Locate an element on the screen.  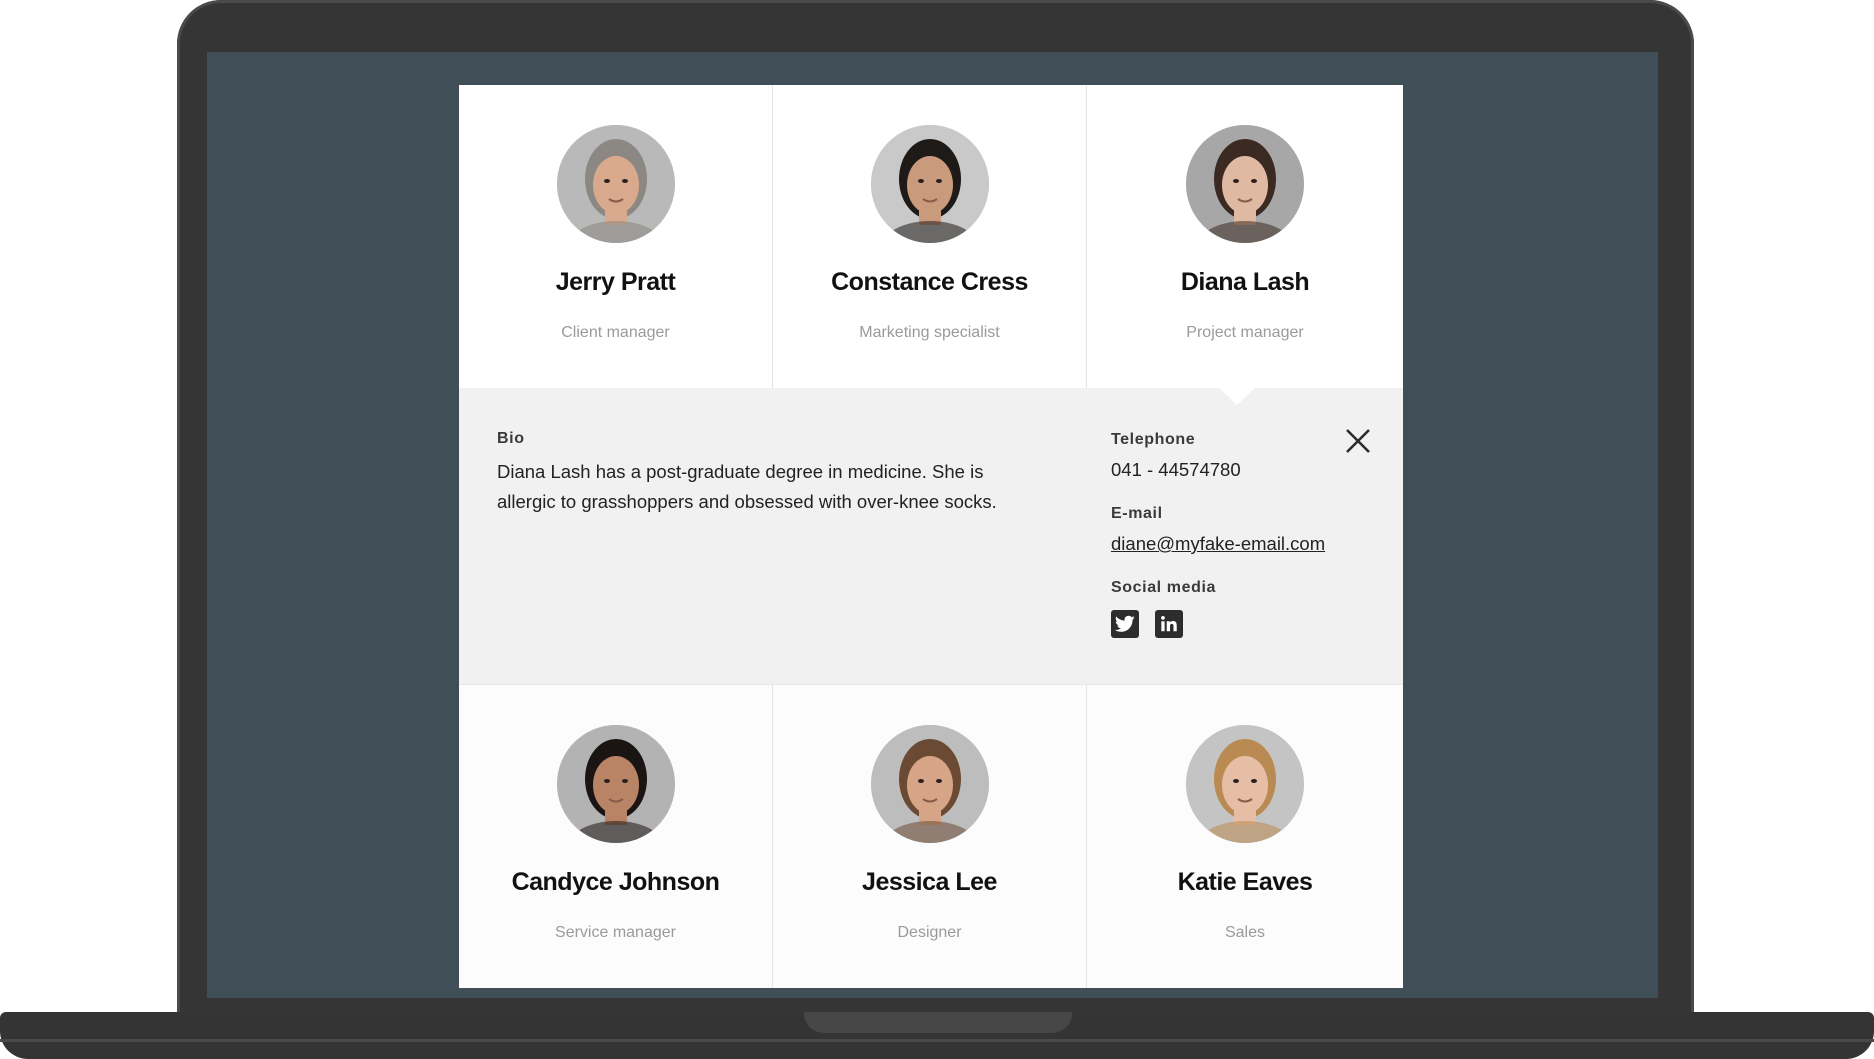
close-icon is located at coordinates (1358, 441).